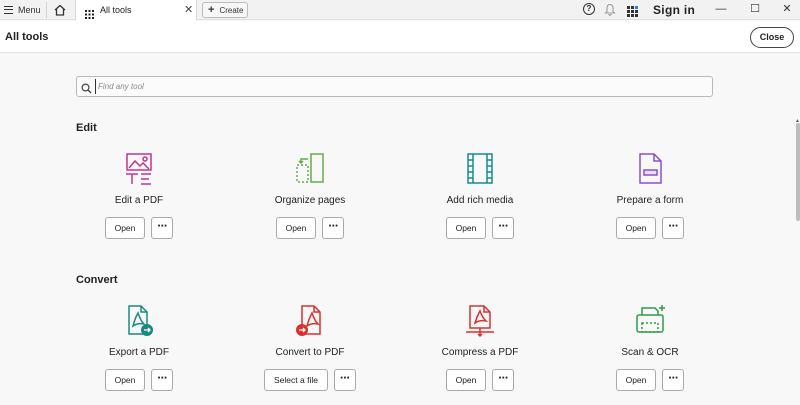 The image size is (800, 405). I want to click on apps-icon, so click(632, 13).